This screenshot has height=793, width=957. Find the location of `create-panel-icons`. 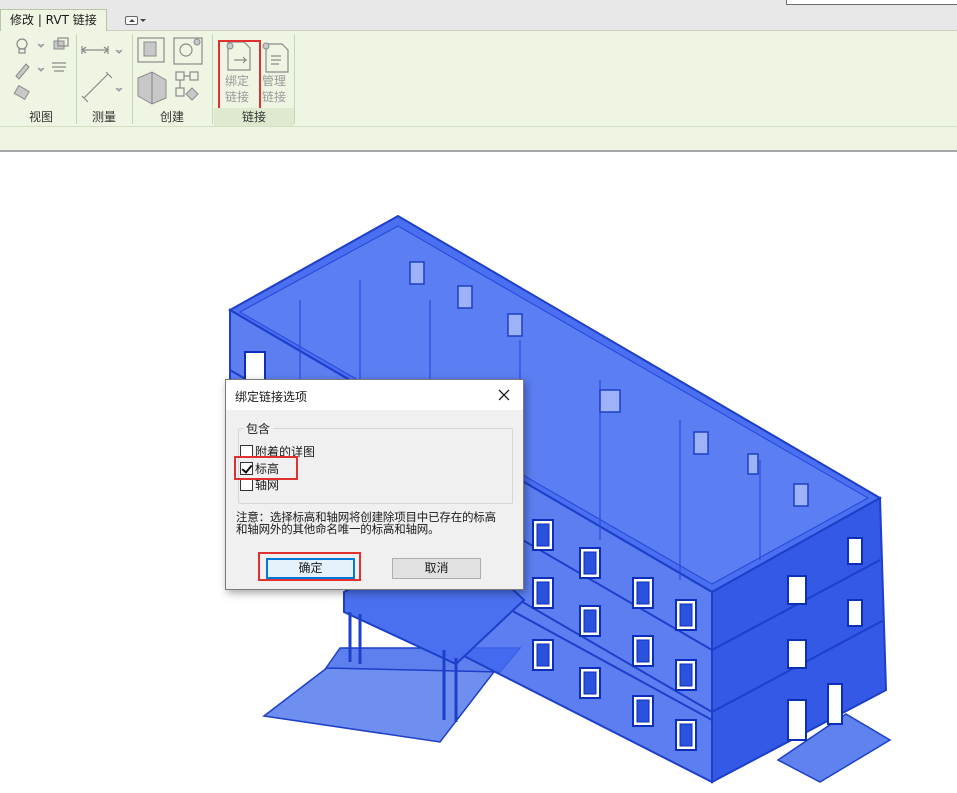

create-panel-icons is located at coordinates (172, 71).